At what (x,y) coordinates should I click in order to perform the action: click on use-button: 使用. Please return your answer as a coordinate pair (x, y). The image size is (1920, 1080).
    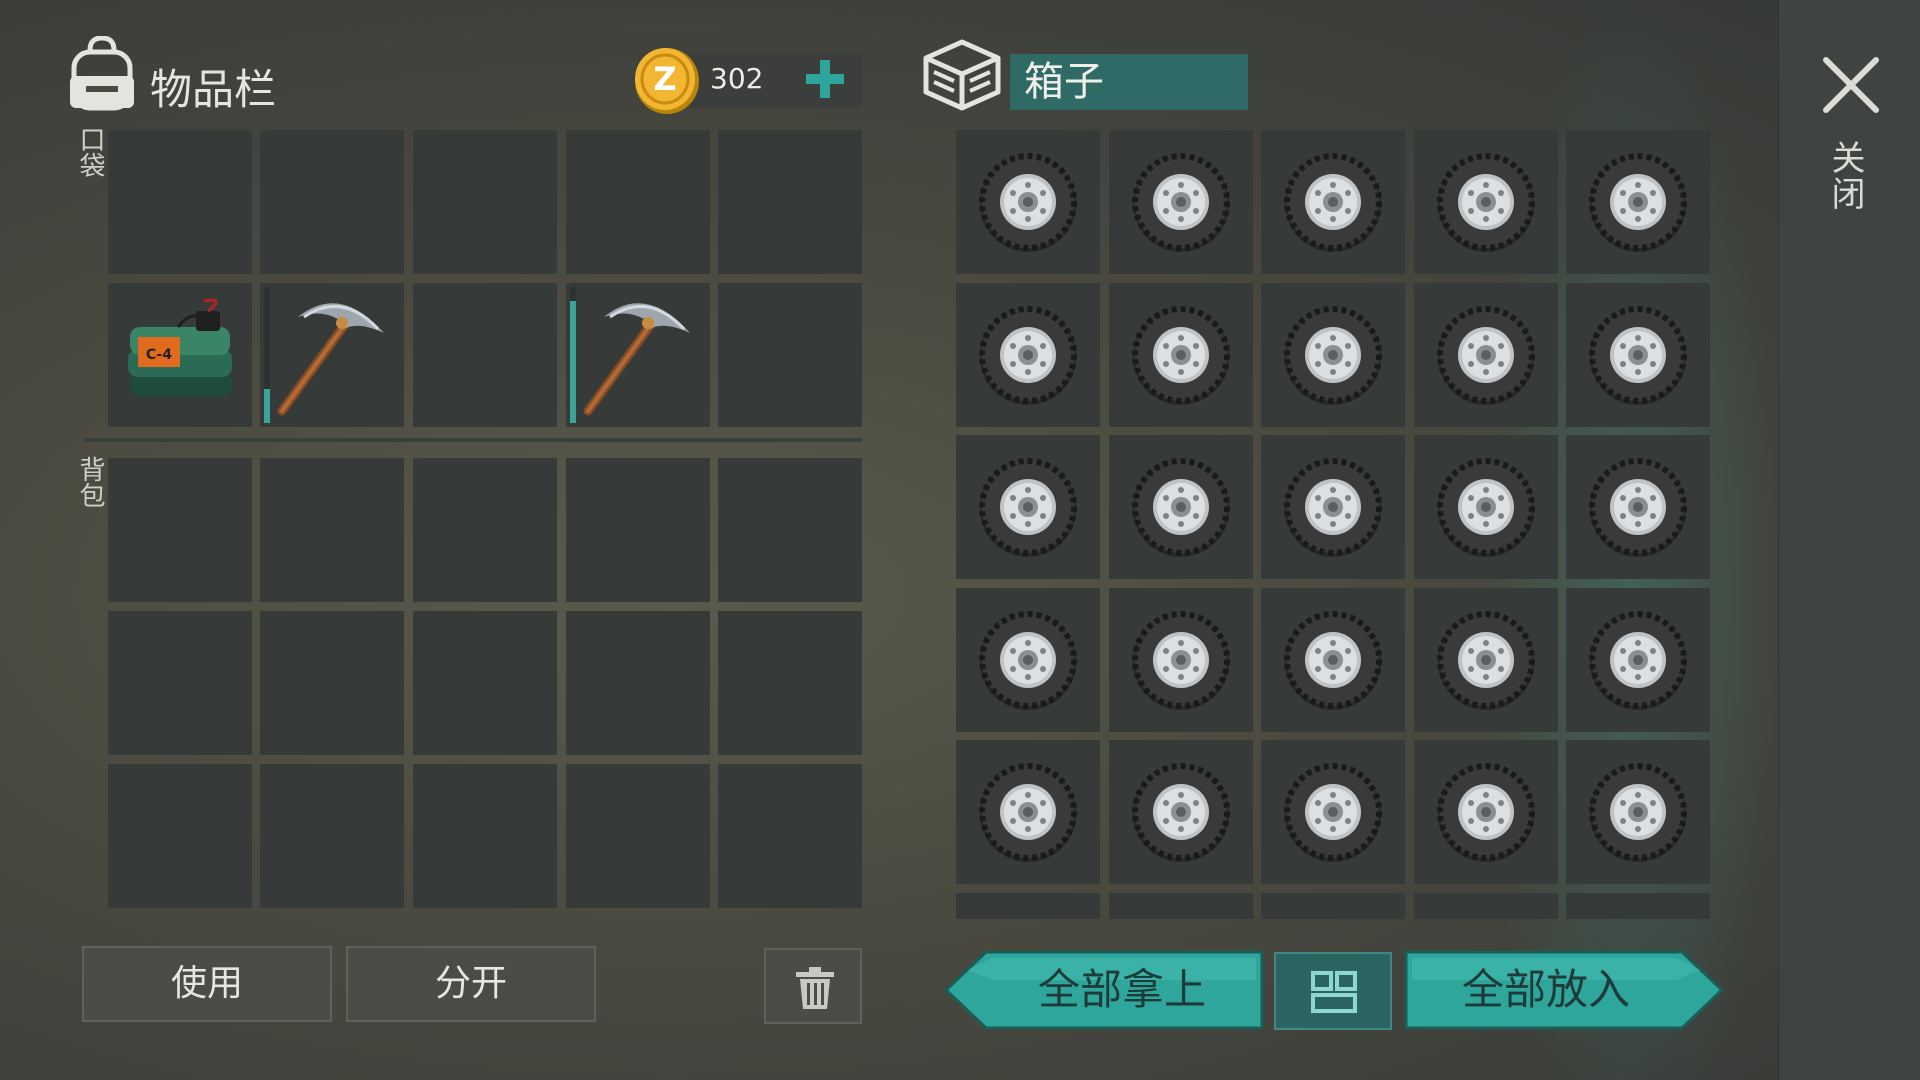
    Looking at the image, I should click on (207, 984).